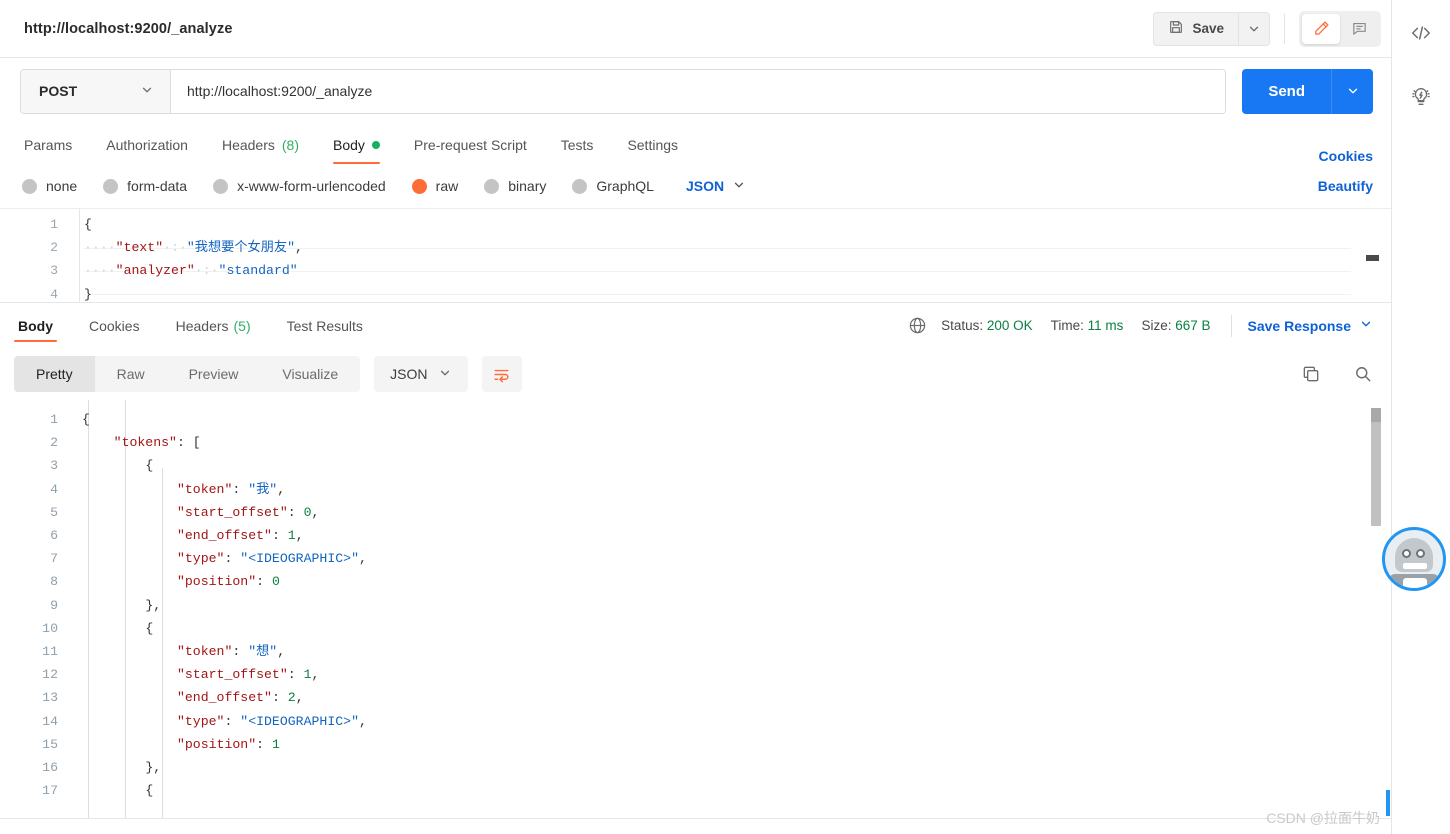 The width and height of the screenshot is (1450, 834). I want to click on response-line-numbers: 1 2 3 4 5 6 7 8 9 10 11 12 13 14 15 16 17, so click(35, 609).